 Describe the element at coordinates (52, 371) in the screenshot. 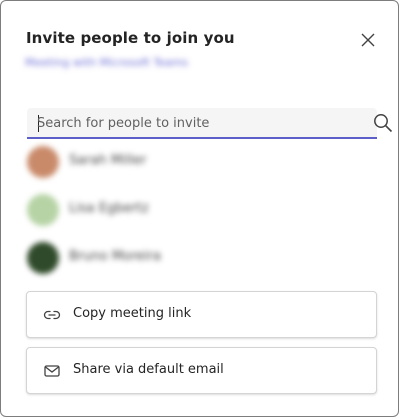

I see `mail-icon` at that location.